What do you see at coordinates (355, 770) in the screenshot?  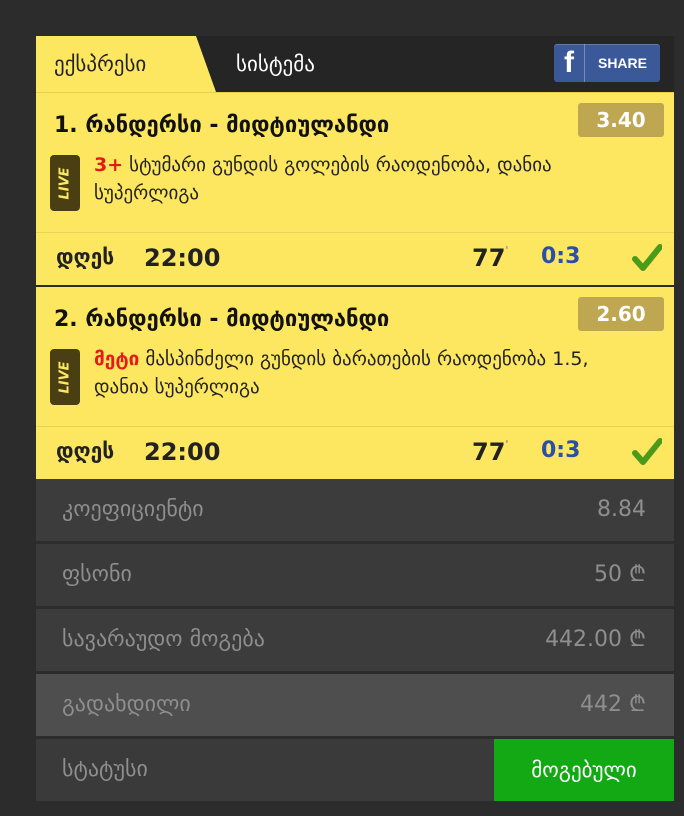 I see `status-row: სტატუსი მოგებული` at bounding box center [355, 770].